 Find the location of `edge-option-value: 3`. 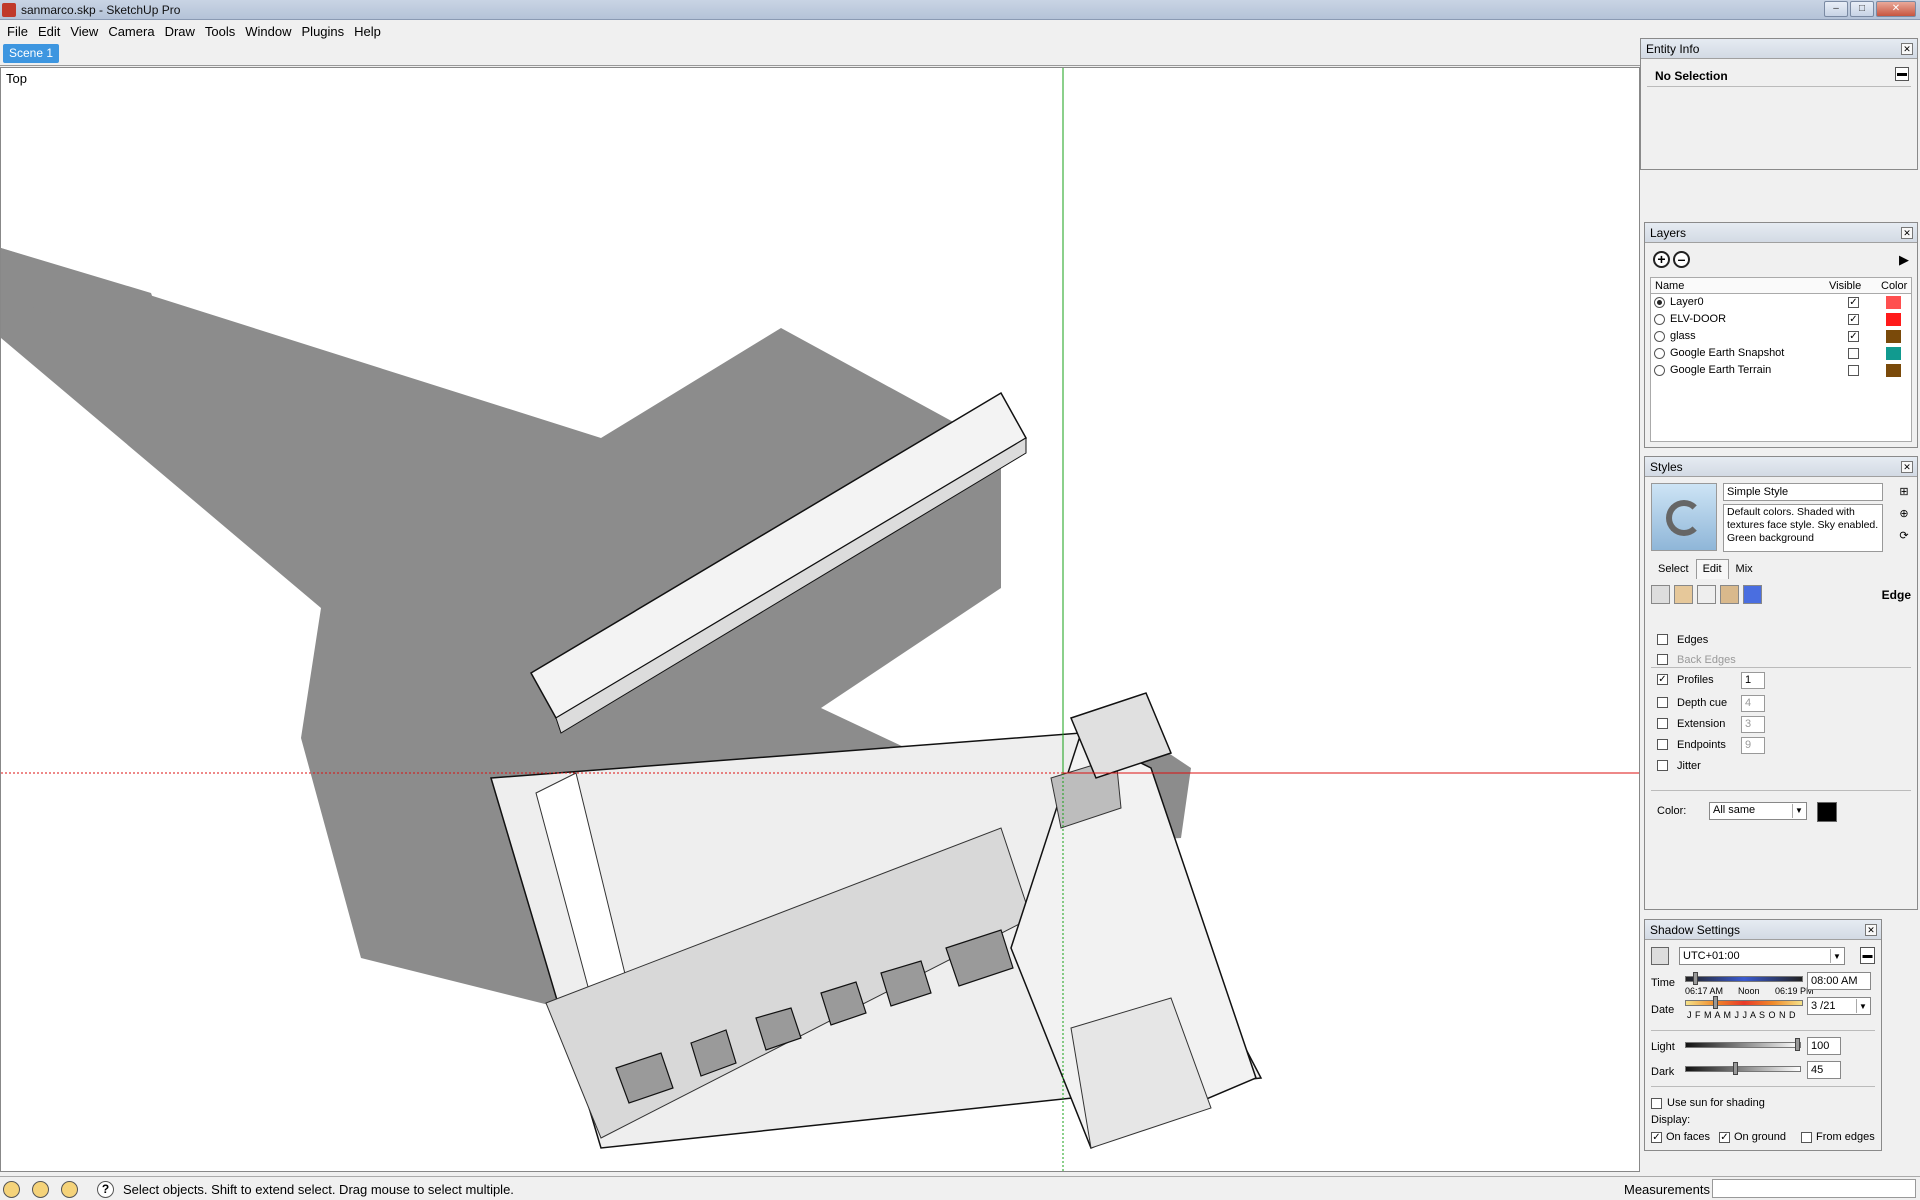

edge-option-value: 3 is located at coordinates (1753, 724).